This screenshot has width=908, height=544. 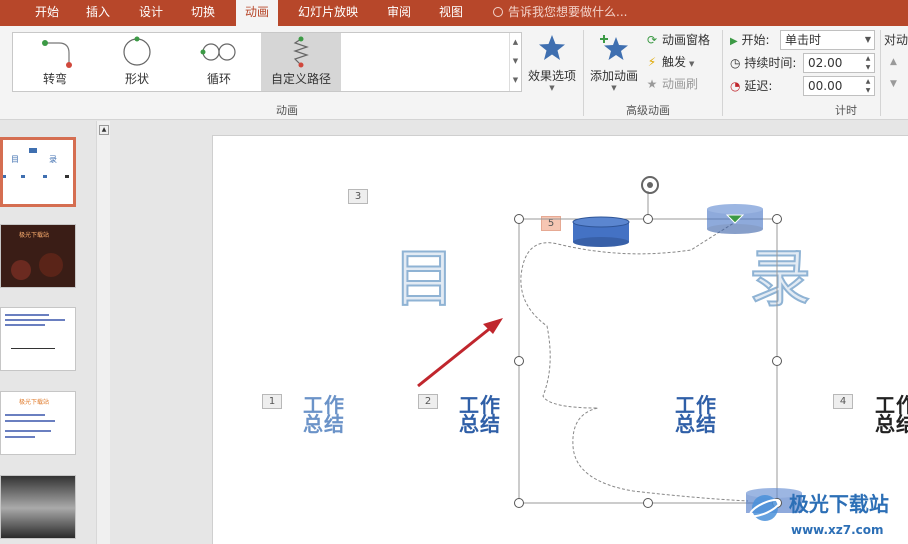 What do you see at coordinates (57, 54) in the screenshot?
I see `path-turn-icon` at bounding box center [57, 54].